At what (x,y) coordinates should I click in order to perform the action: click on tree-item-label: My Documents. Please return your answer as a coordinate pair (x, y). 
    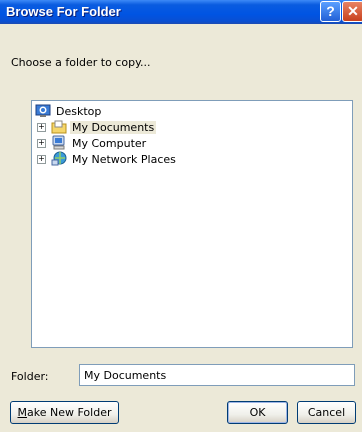
    Looking at the image, I should click on (113, 127).